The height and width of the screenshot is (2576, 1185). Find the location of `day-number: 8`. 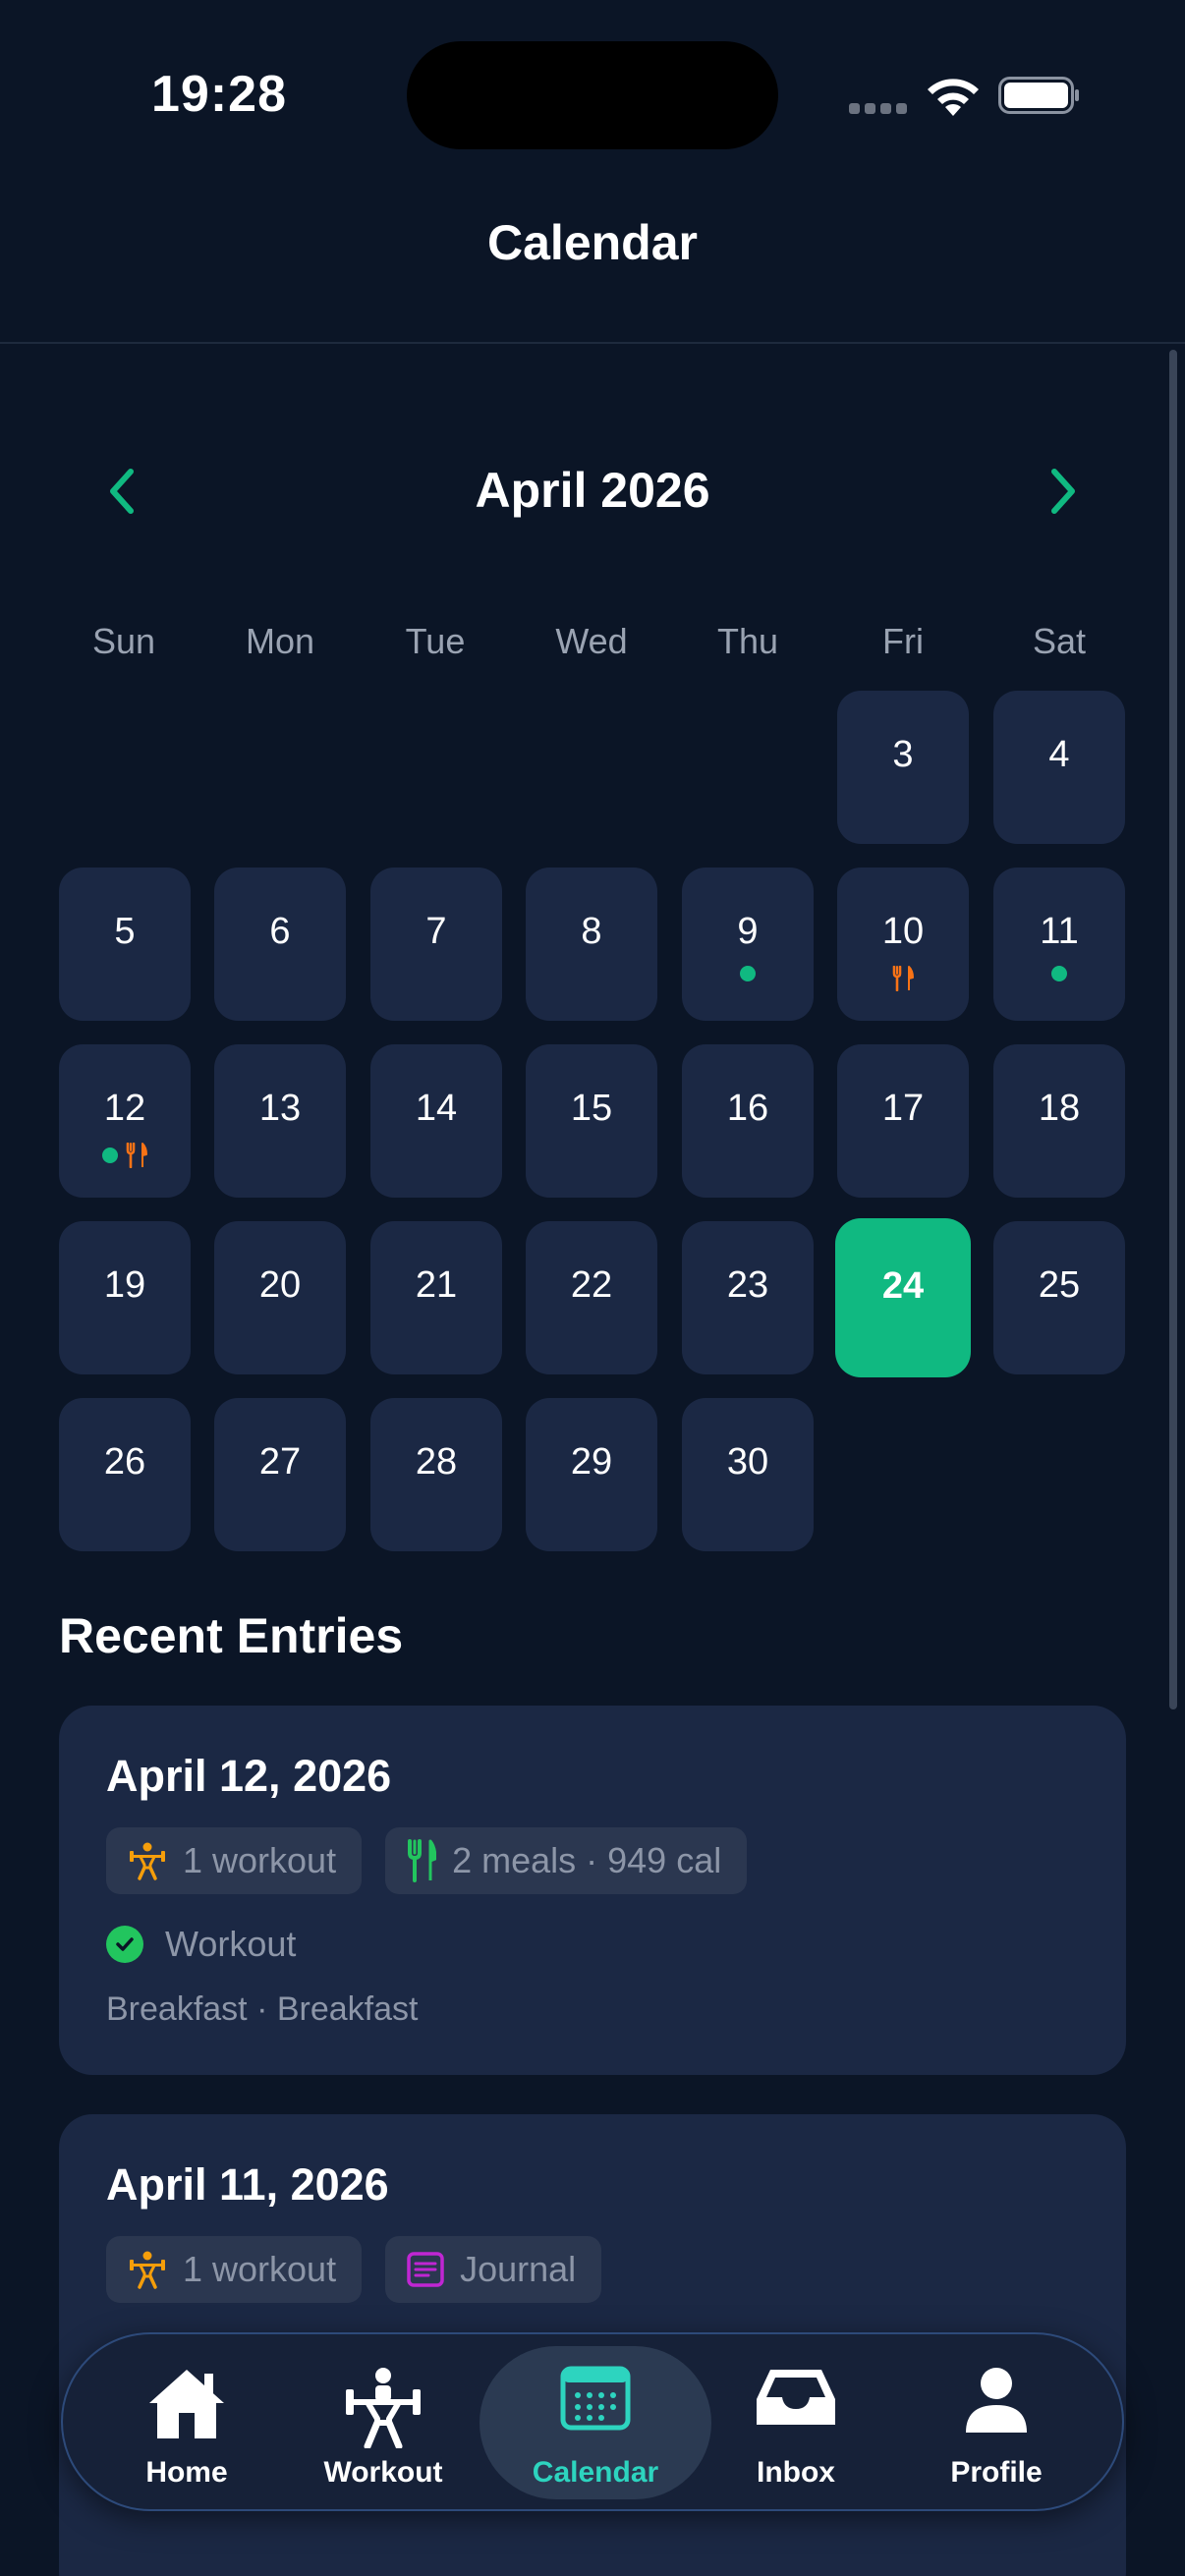

day-number: 8 is located at coordinates (592, 931).